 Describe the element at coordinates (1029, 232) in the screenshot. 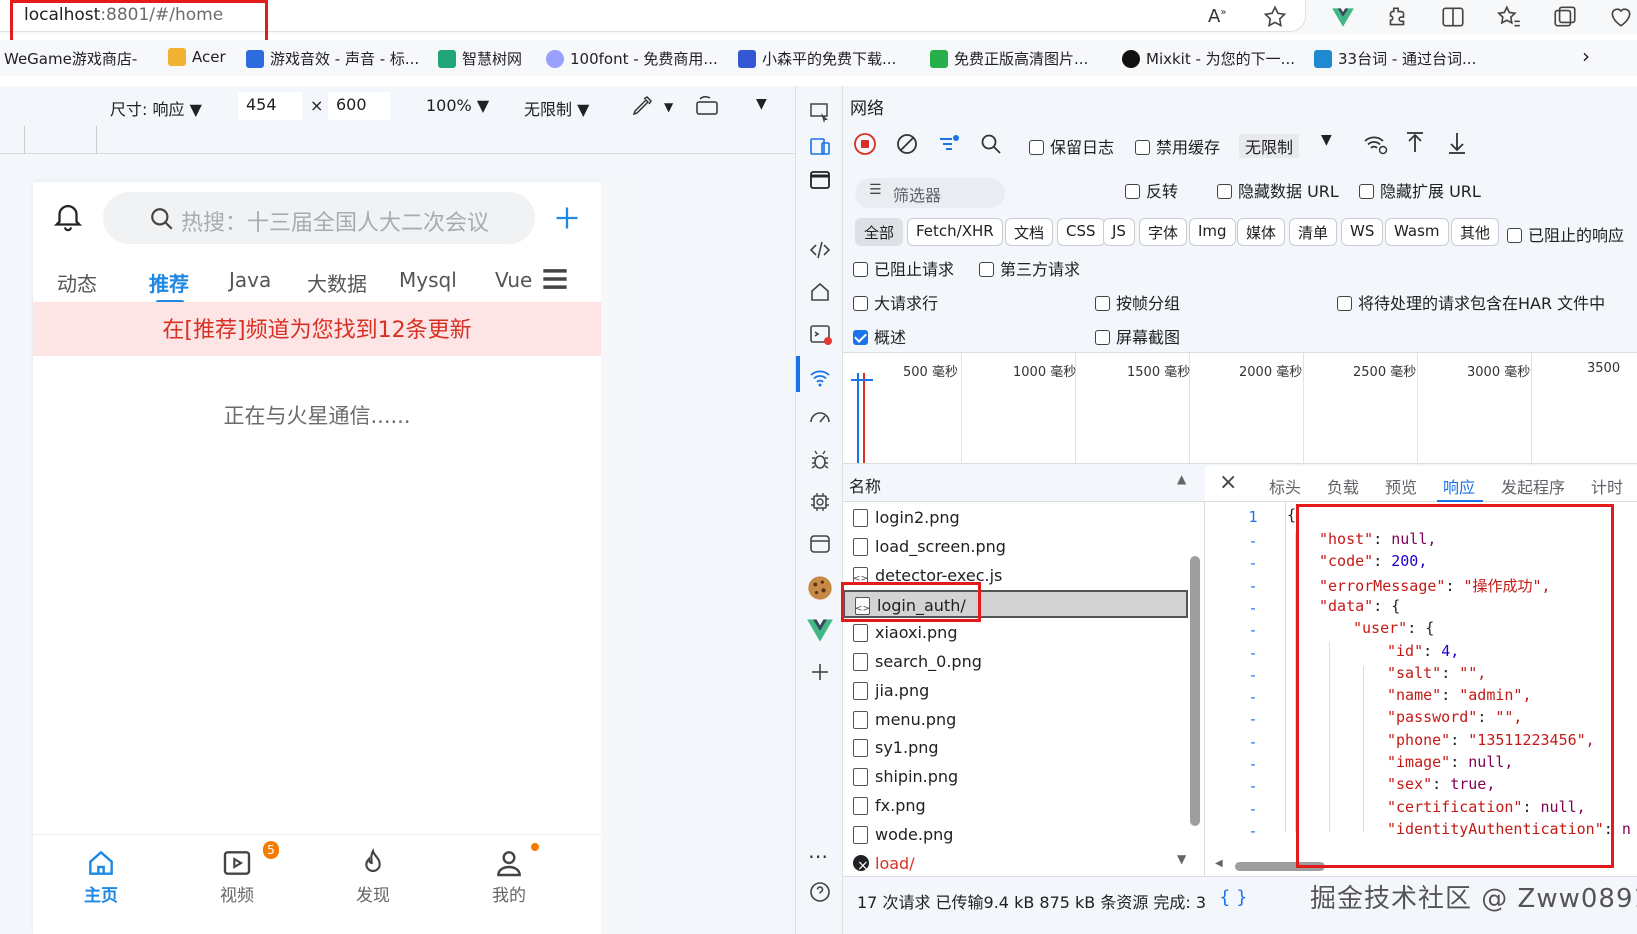

I see `type-filter-doc: 文档` at that location.